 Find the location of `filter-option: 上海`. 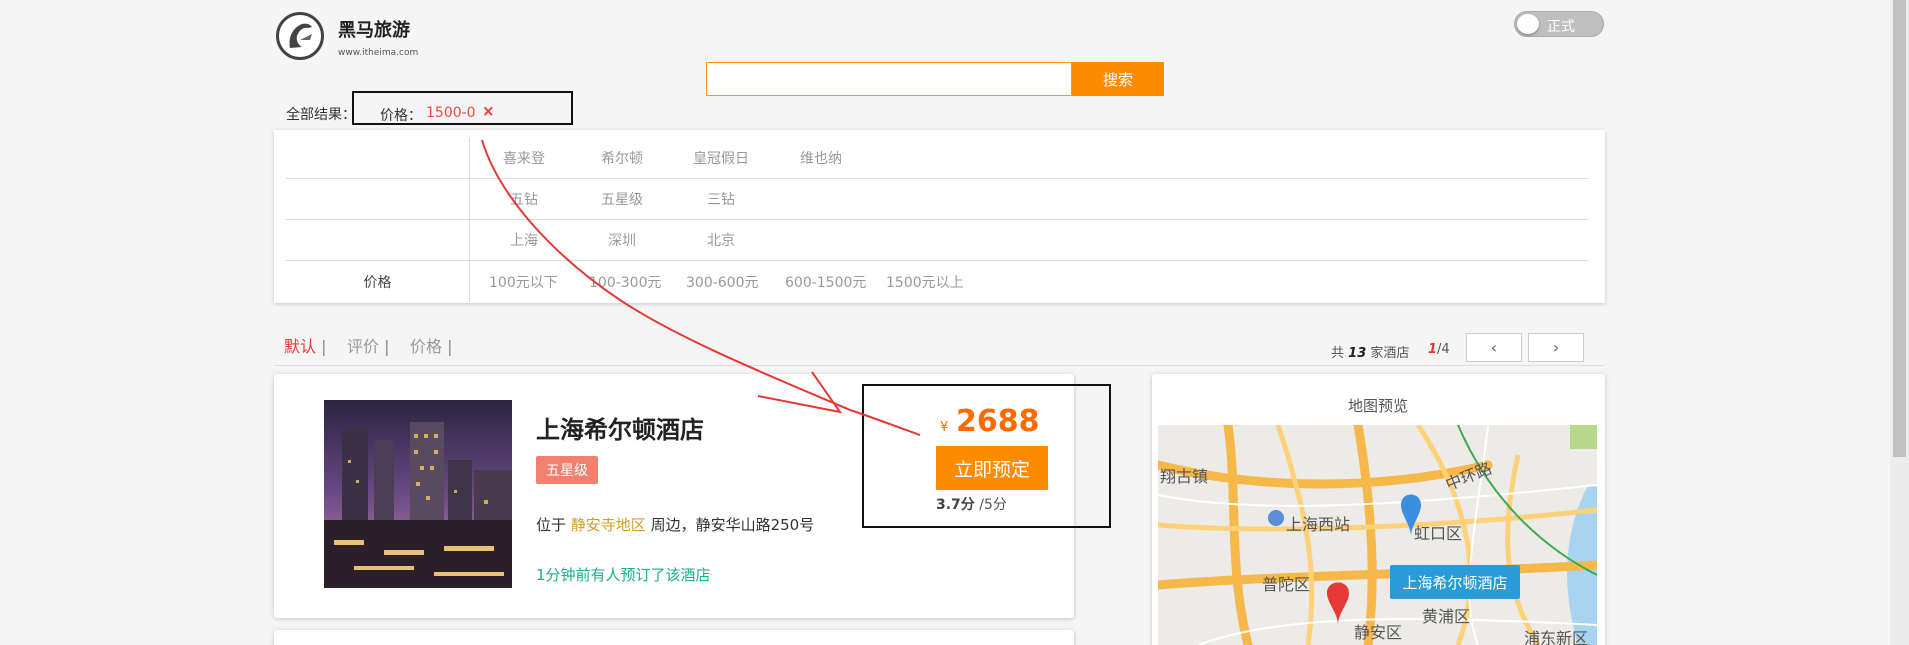

filter-option: 上海 is located at coordinates (524, 240).